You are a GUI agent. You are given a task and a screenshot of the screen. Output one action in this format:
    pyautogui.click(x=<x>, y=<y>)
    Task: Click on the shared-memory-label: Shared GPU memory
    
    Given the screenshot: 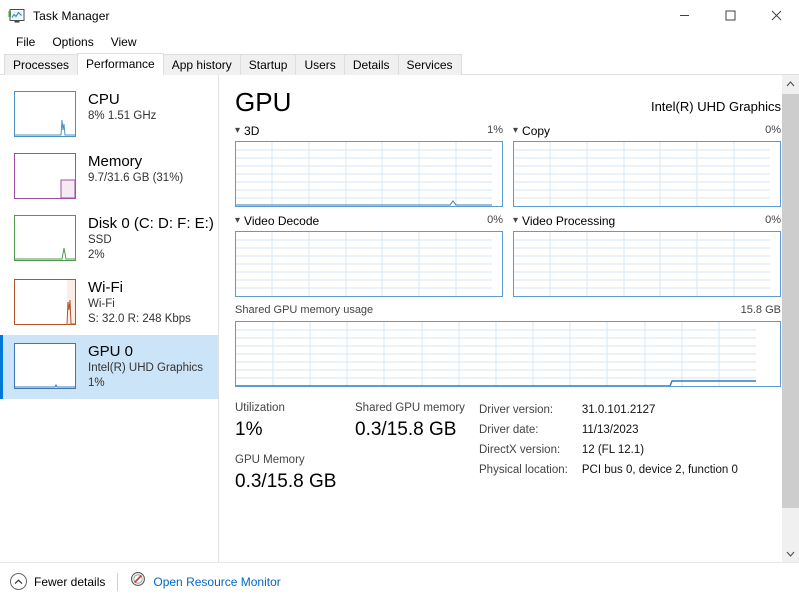 What is the action you would take?
    pyautogui.click(x=410, y=408)
    